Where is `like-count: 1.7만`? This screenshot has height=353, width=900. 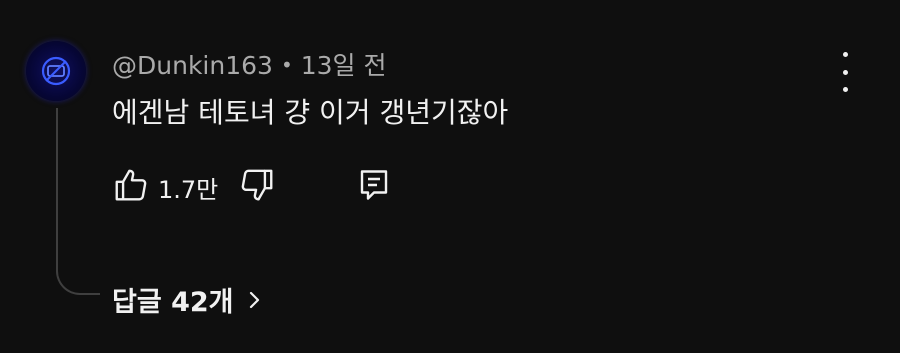 like-count: 1.7만 is located at coordinates (188, 190).